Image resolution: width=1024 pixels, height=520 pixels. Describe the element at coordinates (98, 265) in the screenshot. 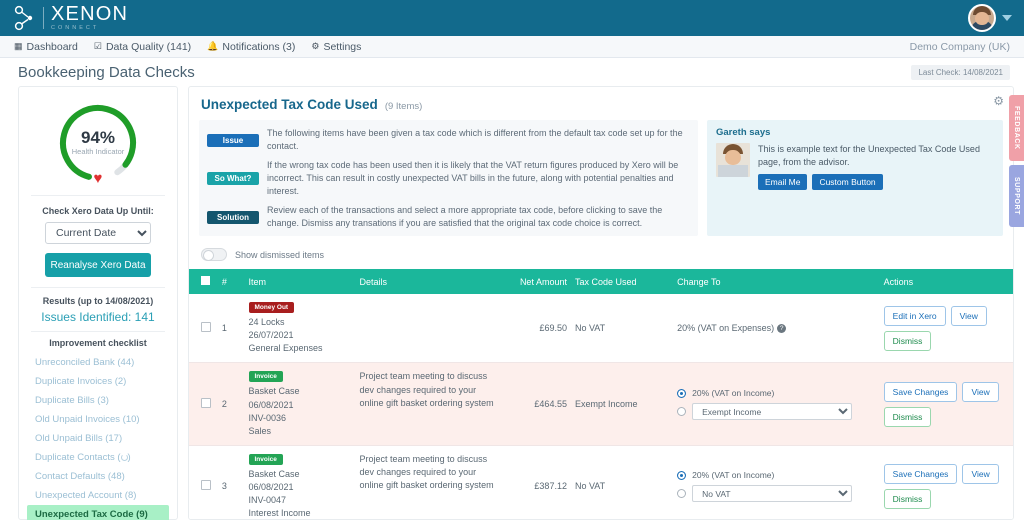

I see `reanalyse-button: Reanalyse Xero Data` at that location.